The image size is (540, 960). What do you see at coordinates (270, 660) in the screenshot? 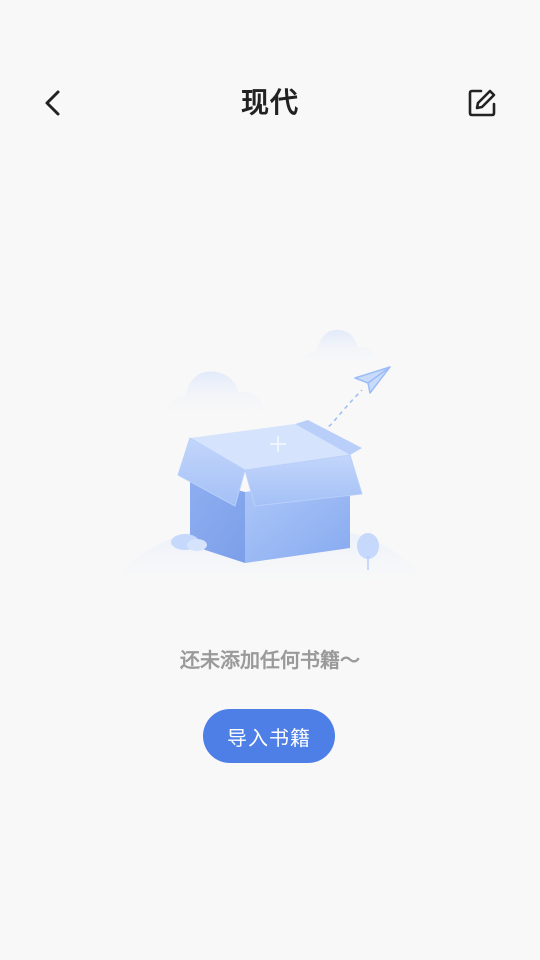
I see `empty-state-message: 还未添加任何书籍～` at bounding box center [270, 660].